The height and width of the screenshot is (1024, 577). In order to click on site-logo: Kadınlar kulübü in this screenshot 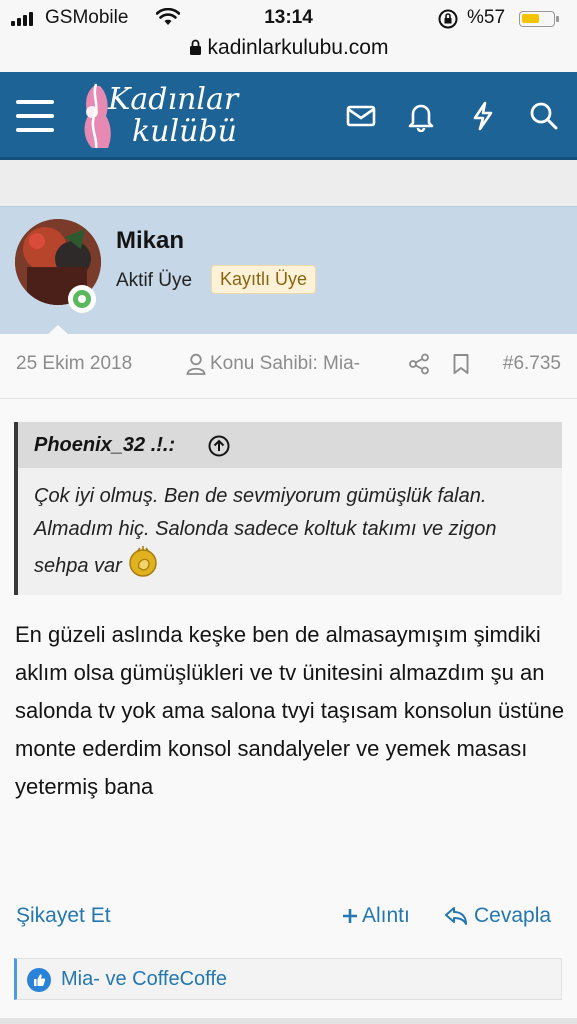, I will do `click(168, 116)`.